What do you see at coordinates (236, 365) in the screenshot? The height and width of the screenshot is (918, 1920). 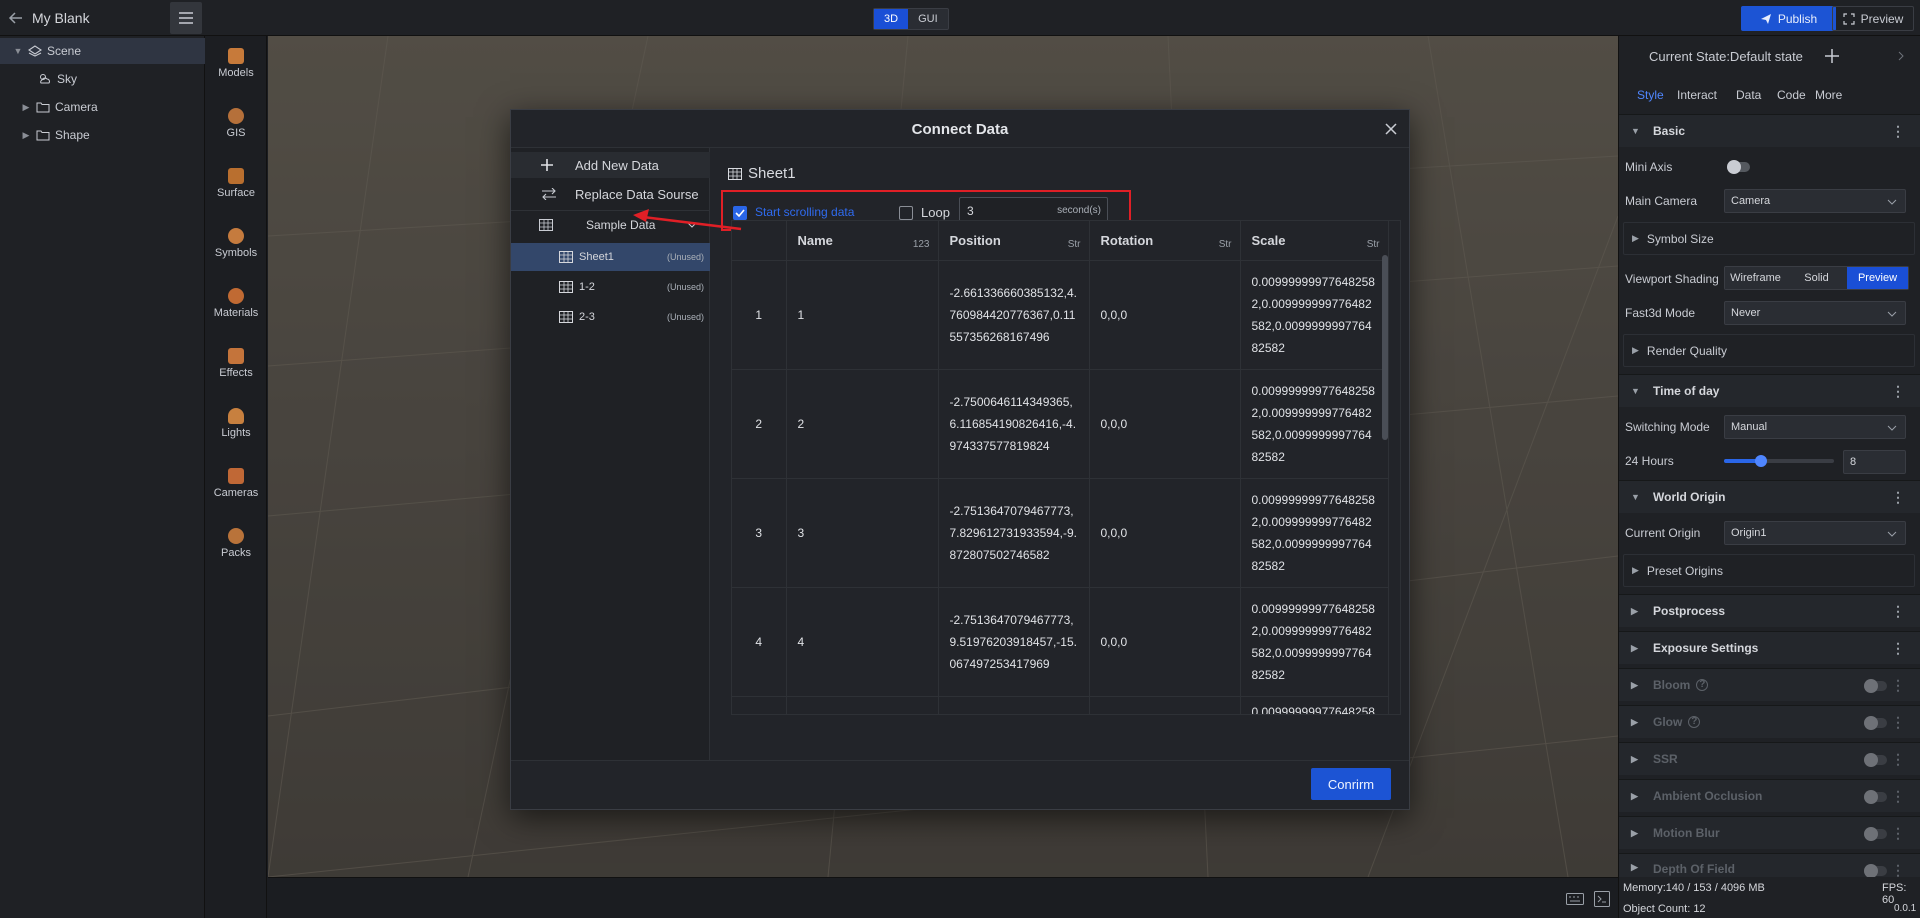 I see `component-effects: Effects` at bounding box center [236, 365].